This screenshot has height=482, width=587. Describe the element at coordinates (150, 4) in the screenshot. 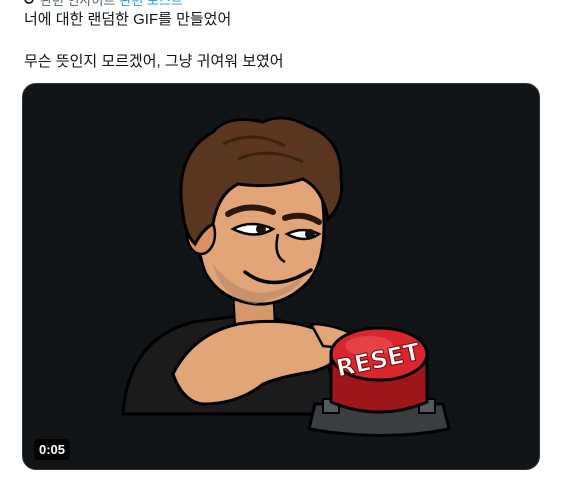

I see `context-link: 관련 포스트` at that location.